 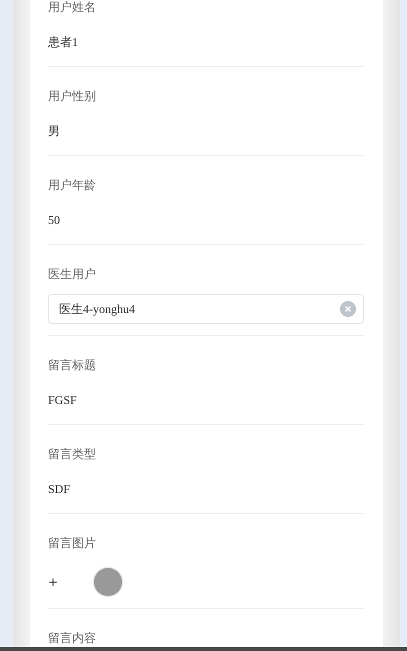 What do you see at coordinates (60, 489) in the screenshot?
I see `field-value: SDF` at bounding box center [60, 489].